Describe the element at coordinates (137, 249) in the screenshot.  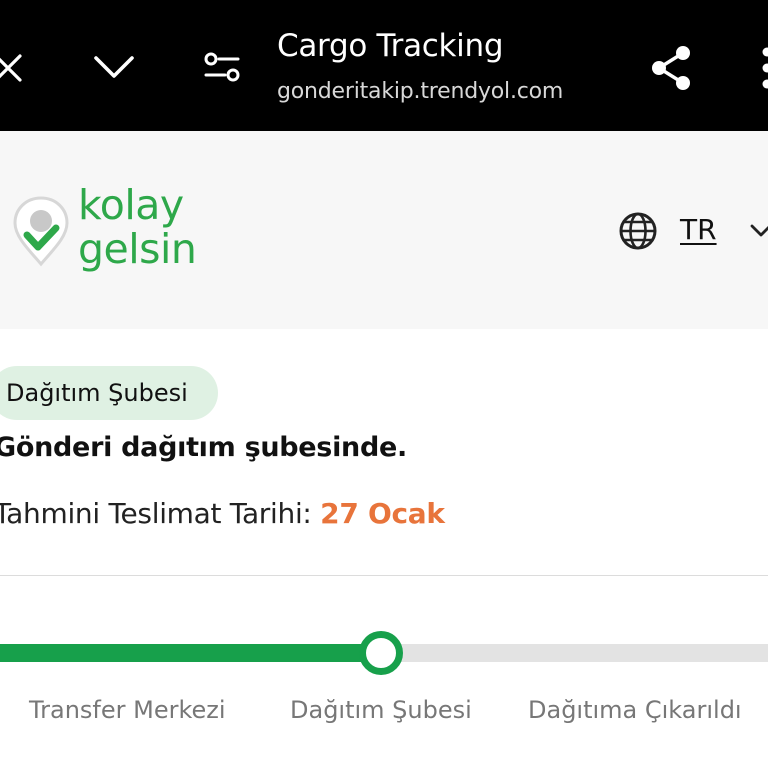
I see `logo-line-2: gelsin` at that location.